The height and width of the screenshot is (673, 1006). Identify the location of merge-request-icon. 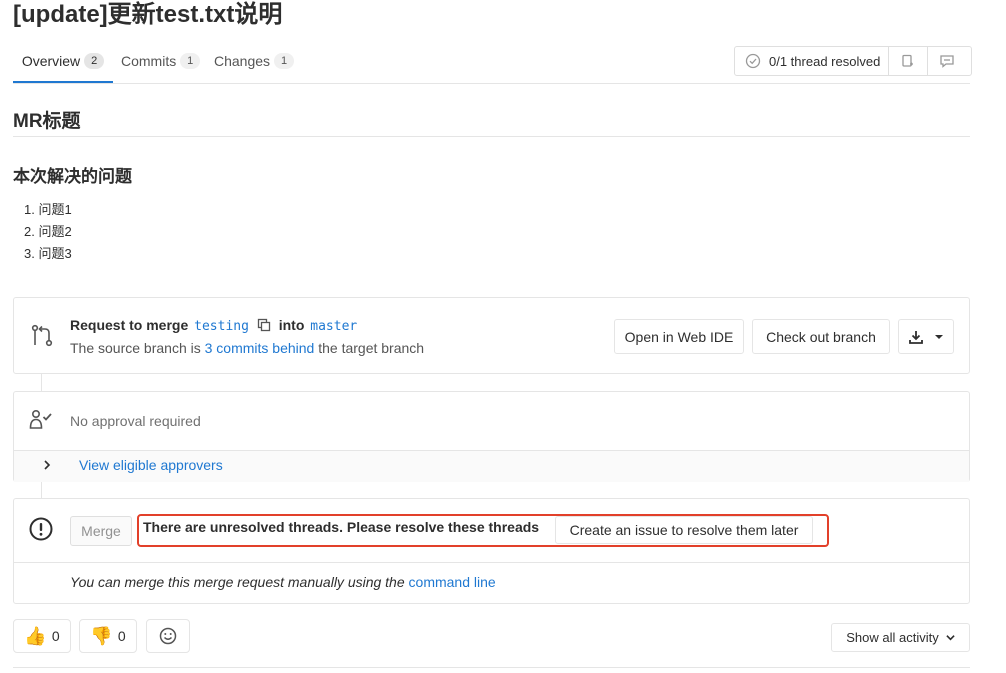
(42, 335).